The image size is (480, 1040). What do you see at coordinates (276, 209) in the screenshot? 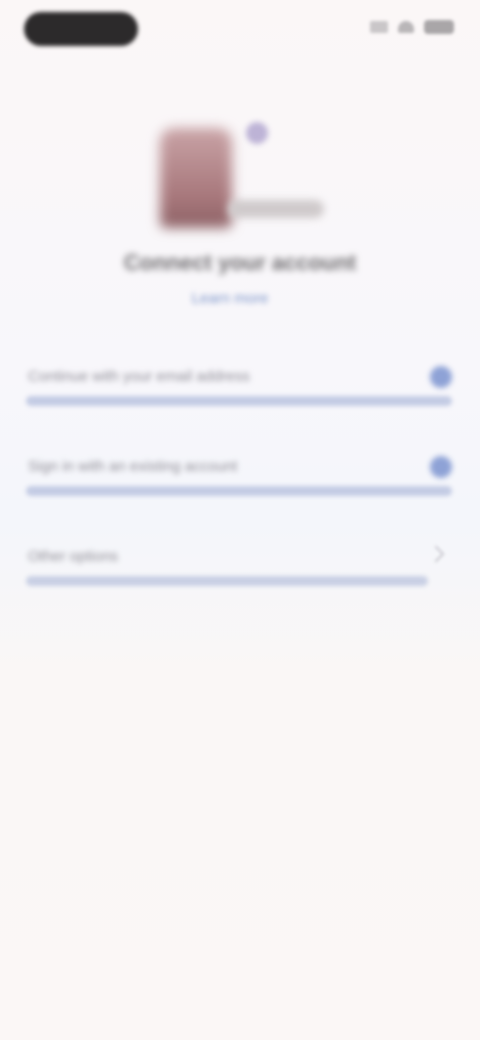
I see `brand-logo` at bounding box center [276, 209].